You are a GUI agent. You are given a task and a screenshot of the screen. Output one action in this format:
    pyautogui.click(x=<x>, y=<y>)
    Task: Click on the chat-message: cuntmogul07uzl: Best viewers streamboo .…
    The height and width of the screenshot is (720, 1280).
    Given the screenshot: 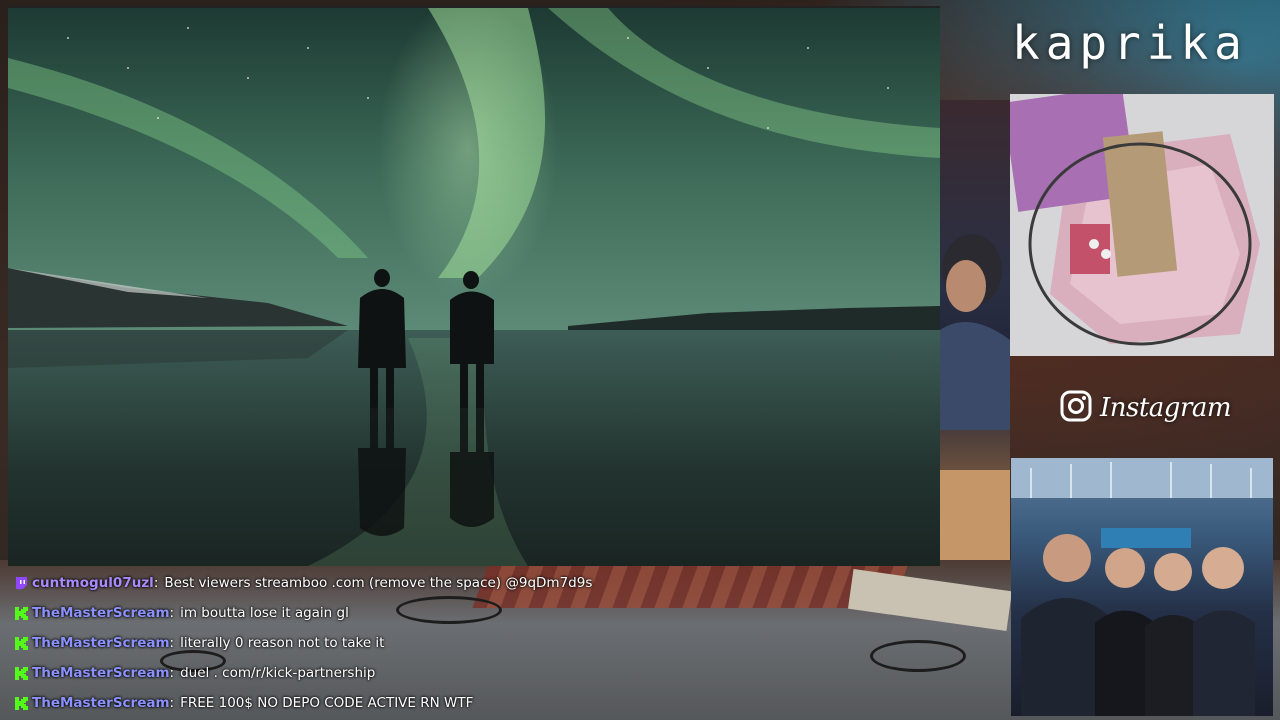 What is the action you would take?
    pyautogui.click(x=394, y=583)
    